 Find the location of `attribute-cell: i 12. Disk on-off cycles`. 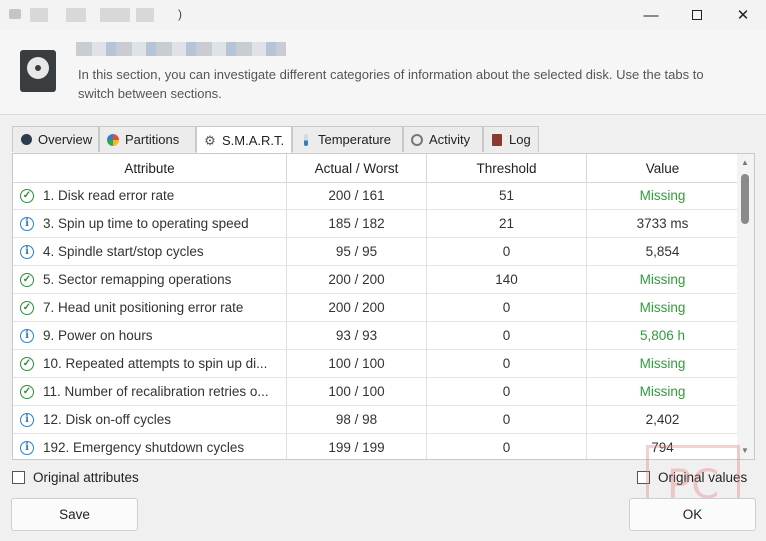

attribute-cell: i 12. Disk on-off cycles is located at coordinates (150, 419).